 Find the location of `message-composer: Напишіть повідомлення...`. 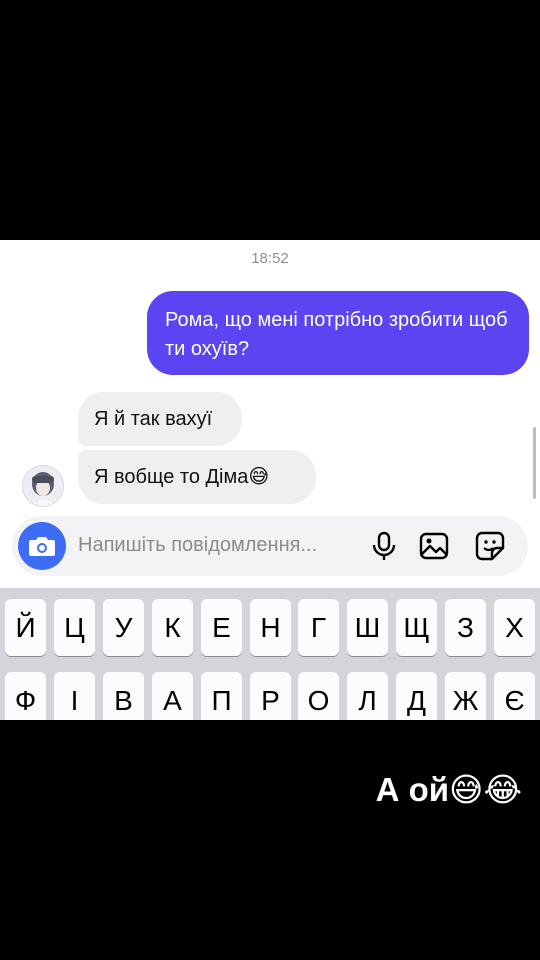

message-composer: Напишіть повідомлення... is located at coordinates (270, 546).